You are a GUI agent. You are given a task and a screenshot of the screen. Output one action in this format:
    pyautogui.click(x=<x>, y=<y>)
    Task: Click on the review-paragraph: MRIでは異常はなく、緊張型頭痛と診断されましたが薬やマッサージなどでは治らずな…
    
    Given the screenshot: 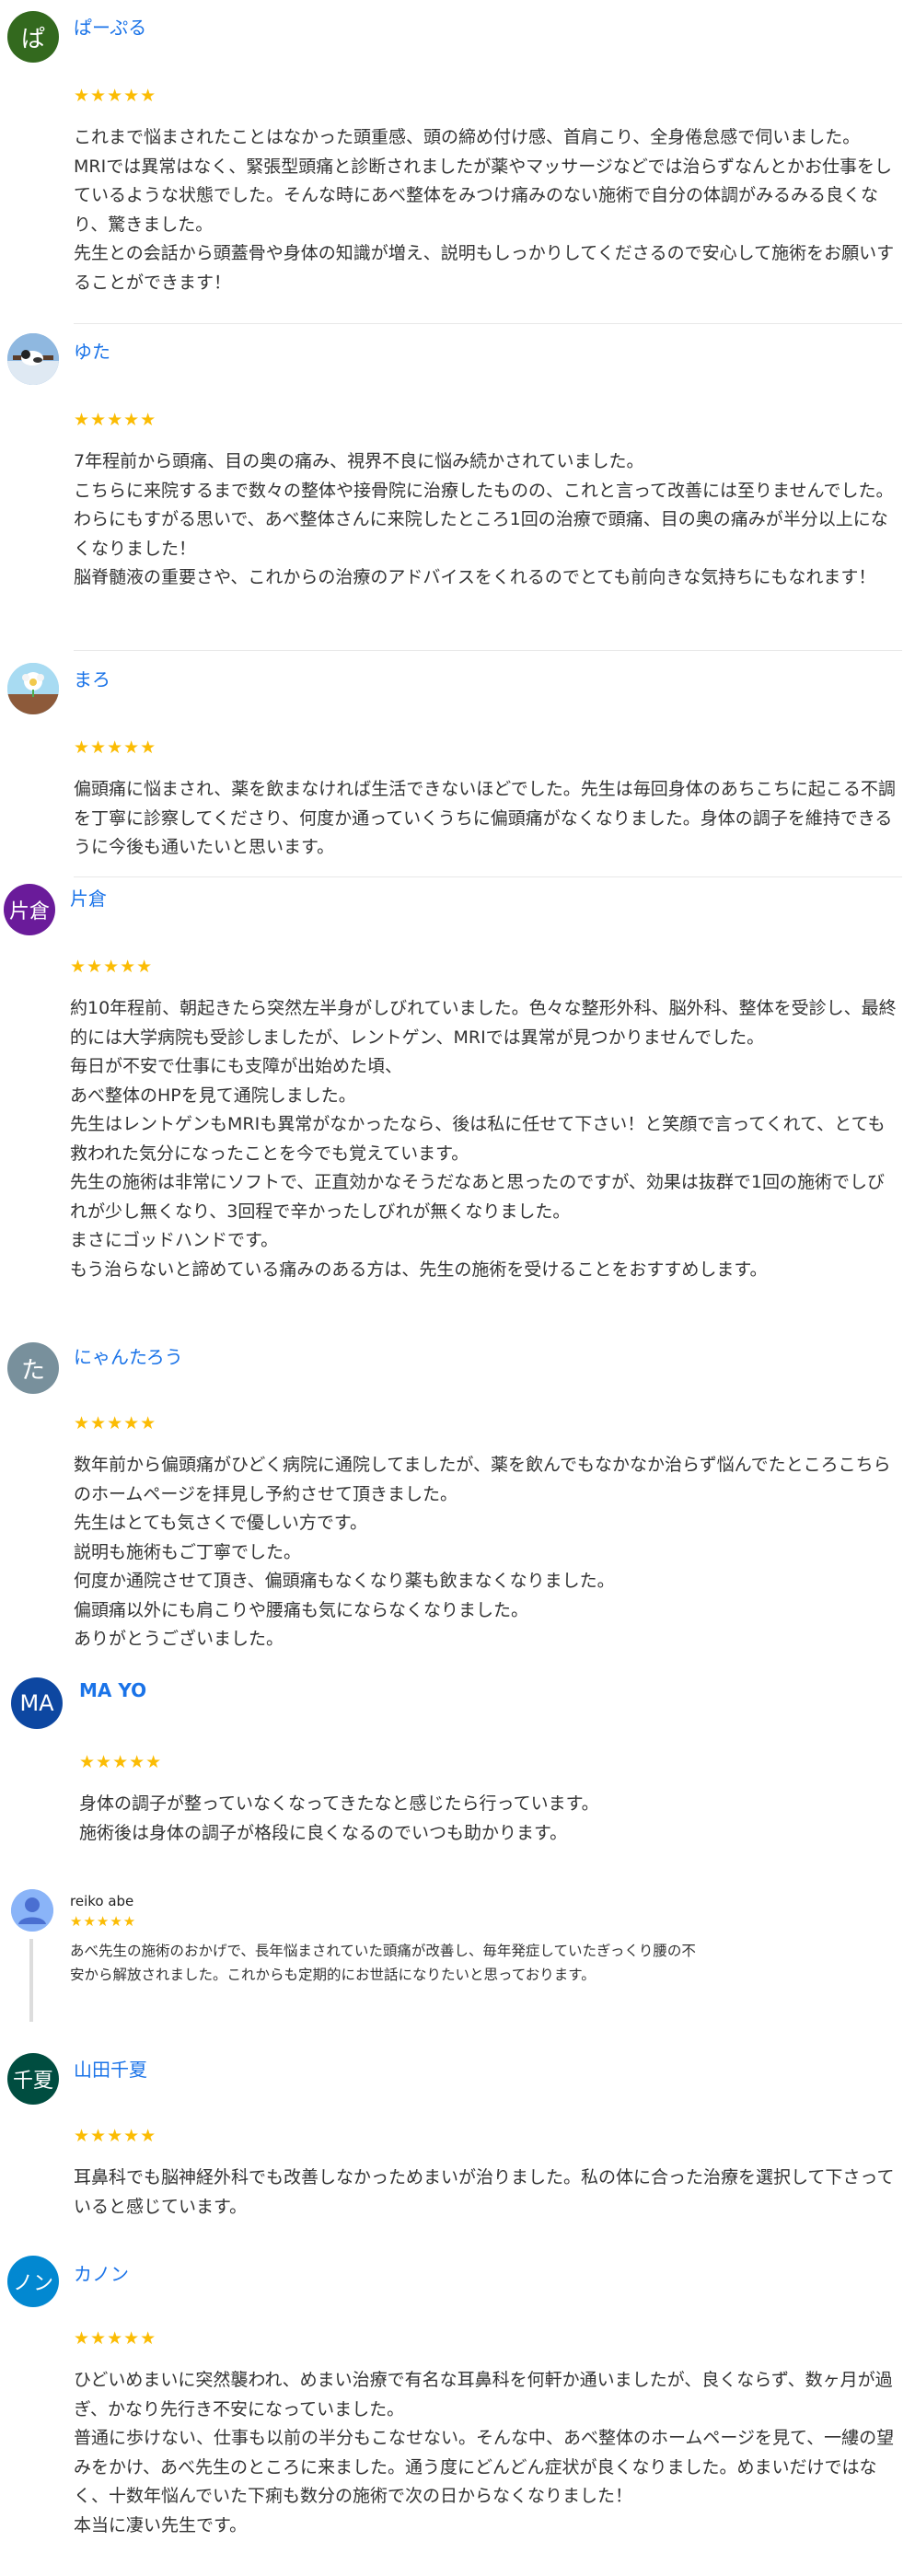 What is the action you would take?
    pyautogui.click(x=483, y=195)
    